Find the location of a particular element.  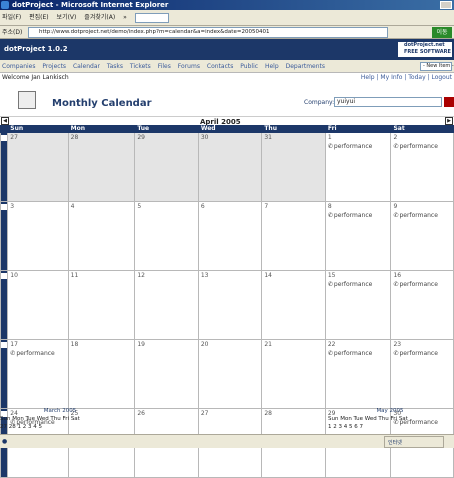

day-number: 18 is located at coordinates (75, 344).